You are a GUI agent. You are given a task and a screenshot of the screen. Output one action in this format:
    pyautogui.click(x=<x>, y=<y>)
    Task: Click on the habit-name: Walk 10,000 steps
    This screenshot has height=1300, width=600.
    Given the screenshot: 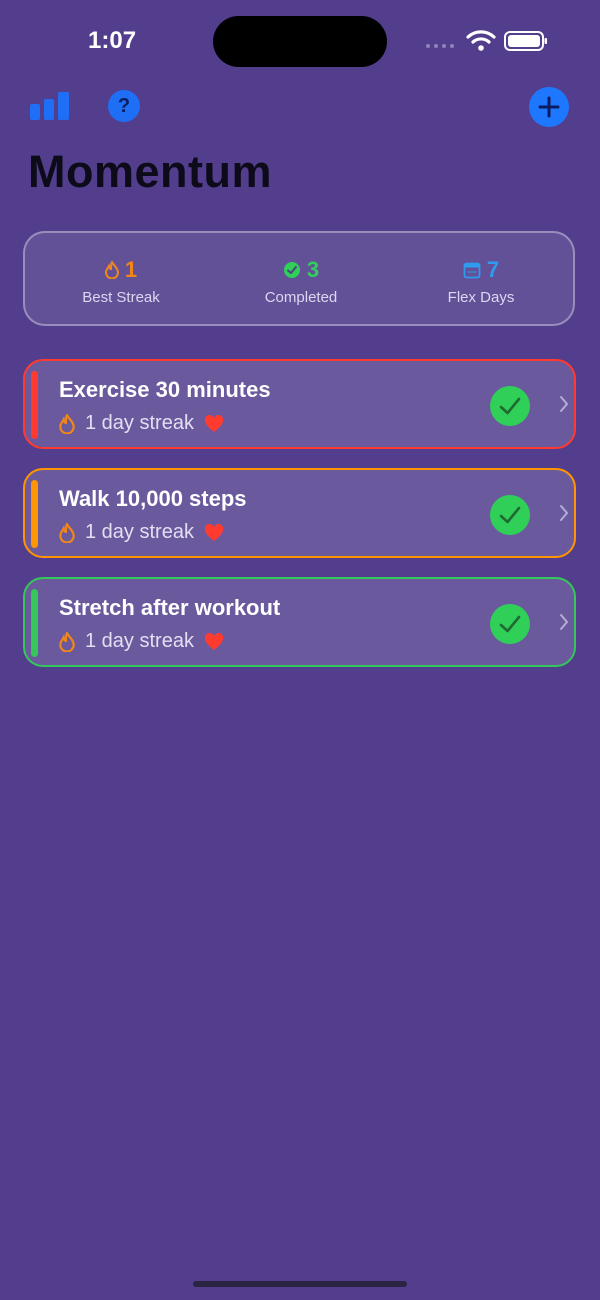 What is the action you would take?
    pyautogui.click(x=153, y=498)
    